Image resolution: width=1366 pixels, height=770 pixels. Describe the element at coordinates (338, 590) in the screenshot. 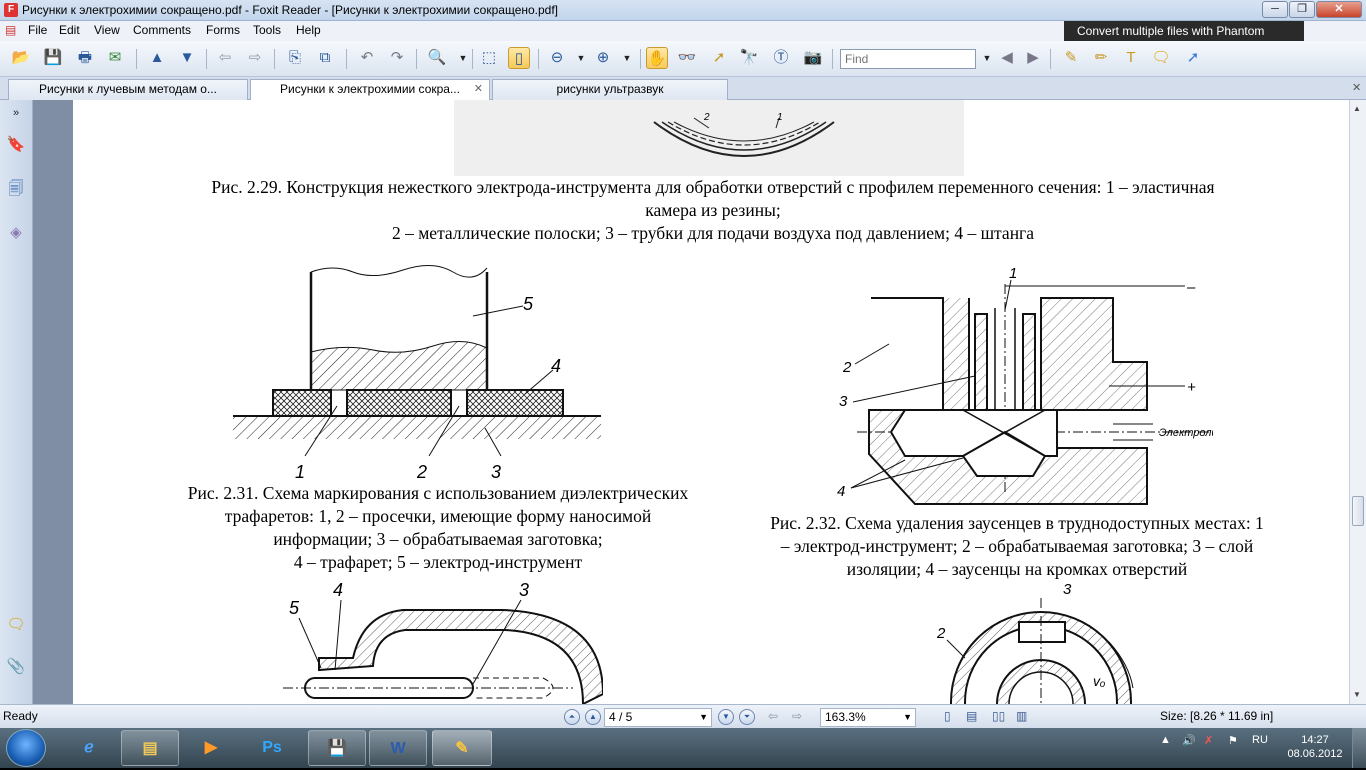

I see `bottom-left-label-4: 4` at that location.